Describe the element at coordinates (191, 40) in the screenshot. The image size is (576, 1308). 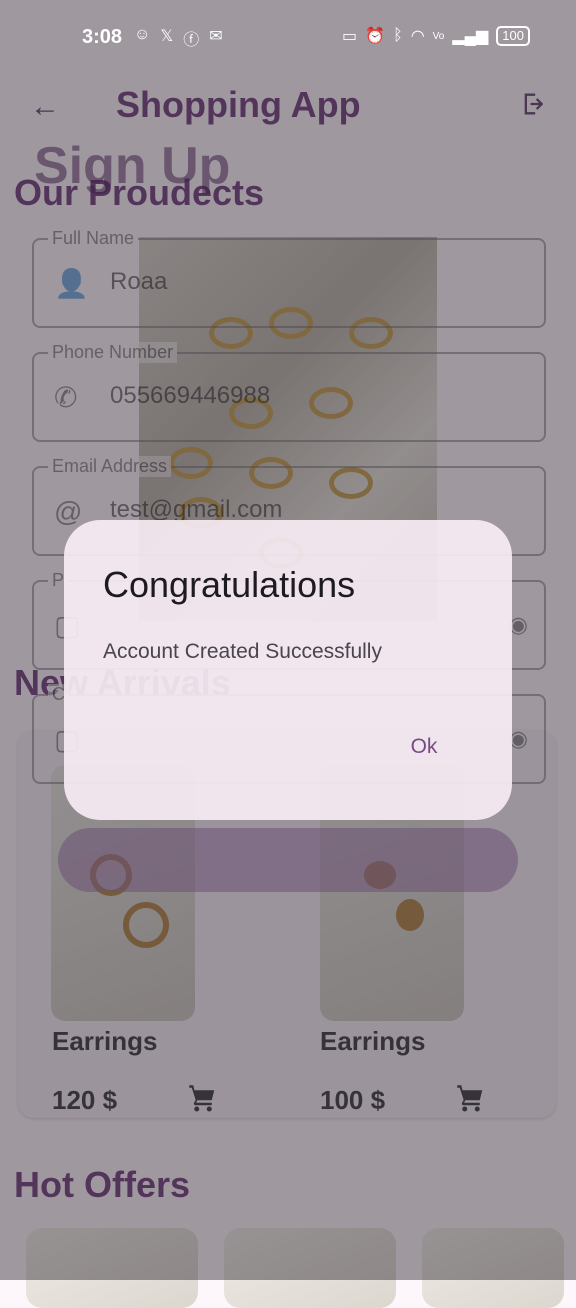
I see `facebook-icon: ⓕ` at that location.